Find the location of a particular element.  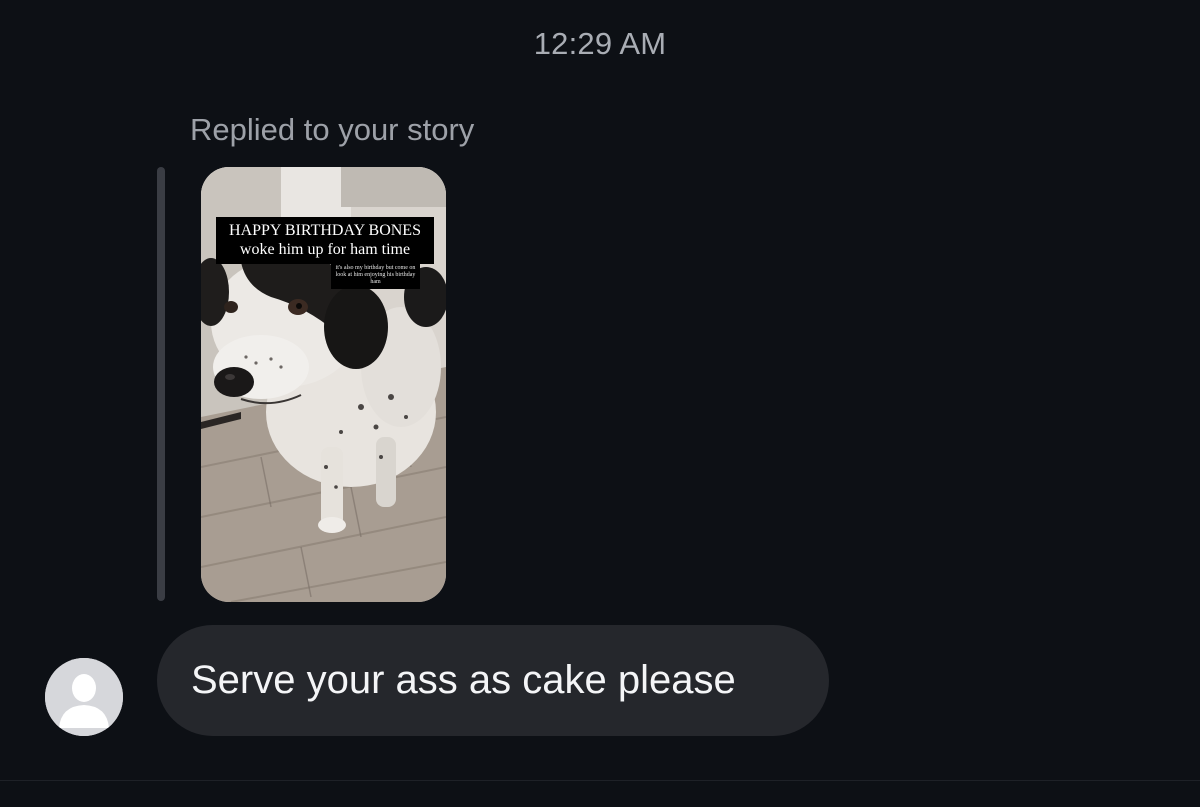

message-bubble: Serve your ass as cake please is located at coordinates (493, 680).